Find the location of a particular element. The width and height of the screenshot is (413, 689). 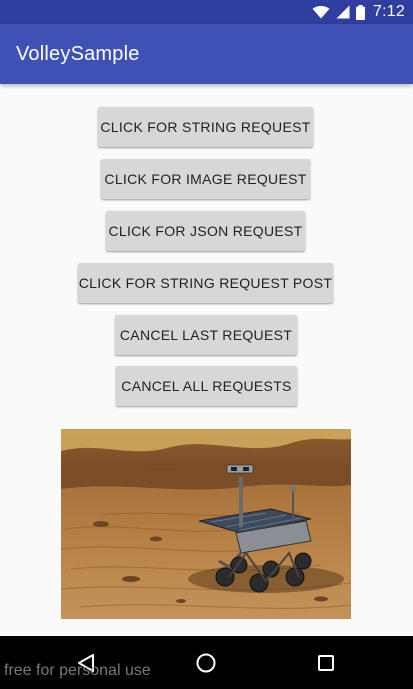

home-icon is located at coordinates (206, 663).